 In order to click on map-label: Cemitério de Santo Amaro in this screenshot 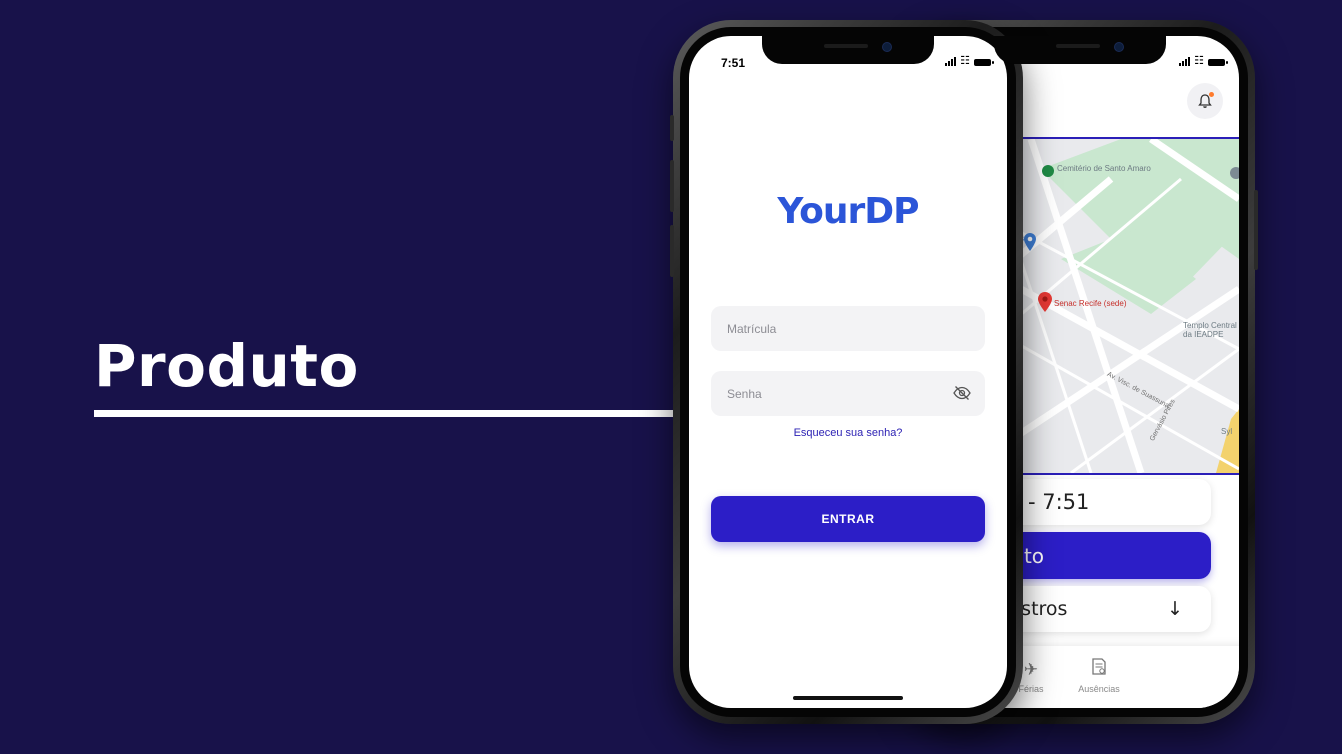, I will do `click(1104, 168)`.